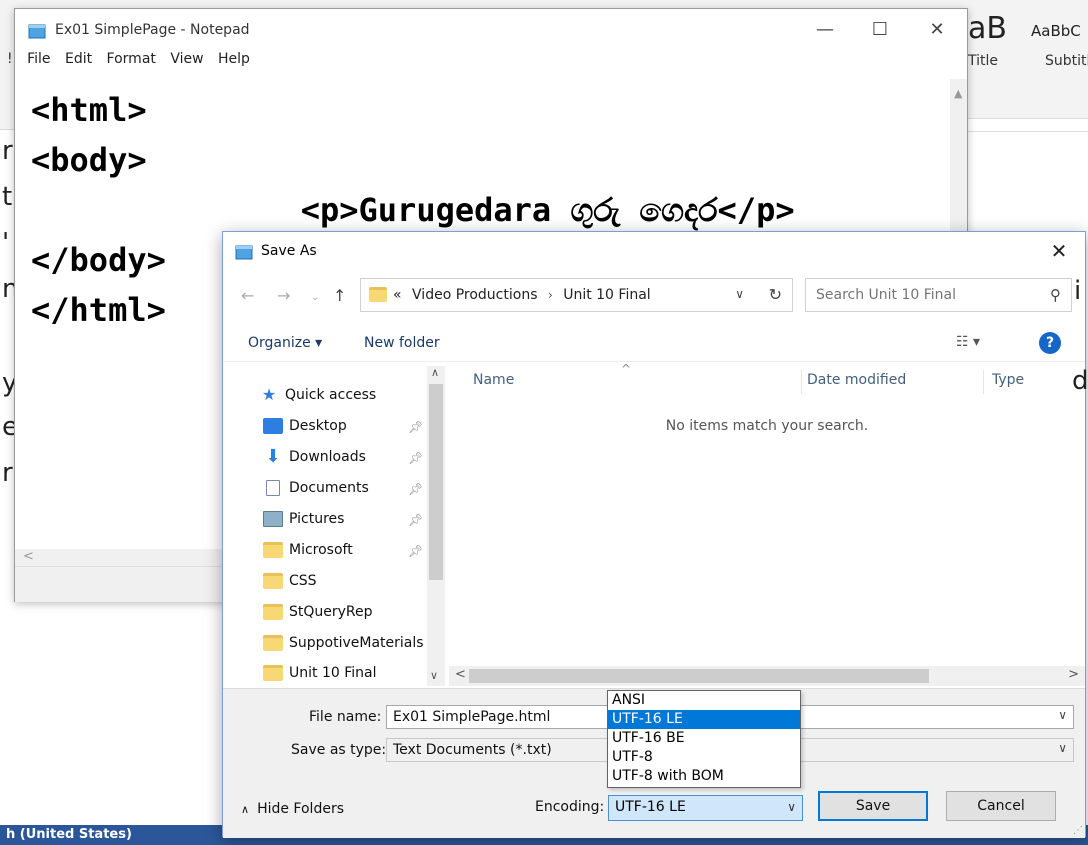  What do you see at coordinates (650, 807) in the screenshot?
I see `encoding-value: UTF-16 LE` at bounding box center [650, 807].